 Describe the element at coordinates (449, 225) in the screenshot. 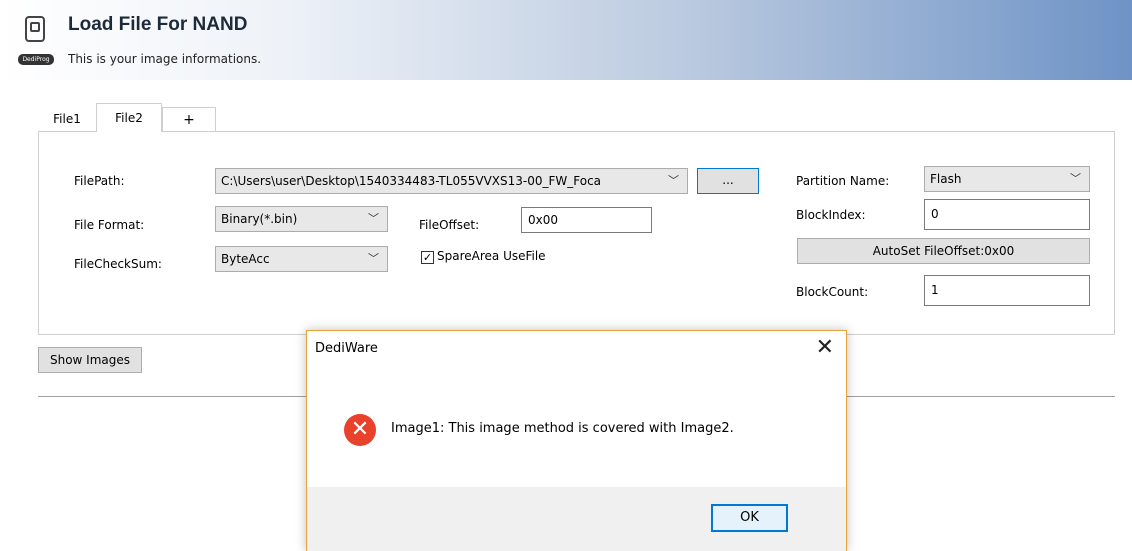

I see `file-offset-label: FileOffset:` at that location.